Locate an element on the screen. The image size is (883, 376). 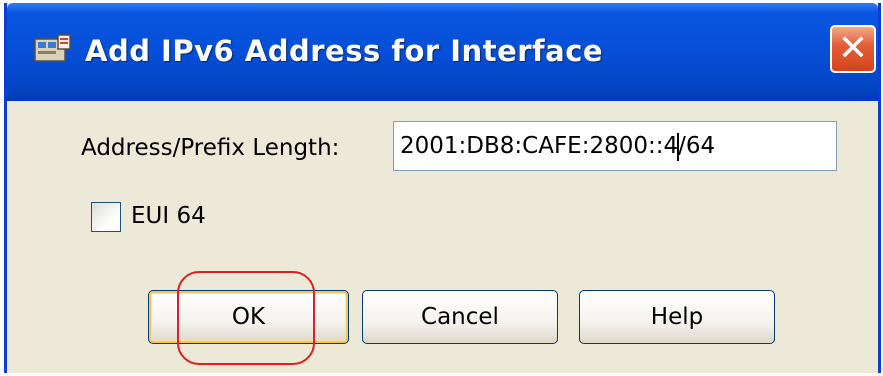
close-button: ✕ is located at coordinates (853, 49).